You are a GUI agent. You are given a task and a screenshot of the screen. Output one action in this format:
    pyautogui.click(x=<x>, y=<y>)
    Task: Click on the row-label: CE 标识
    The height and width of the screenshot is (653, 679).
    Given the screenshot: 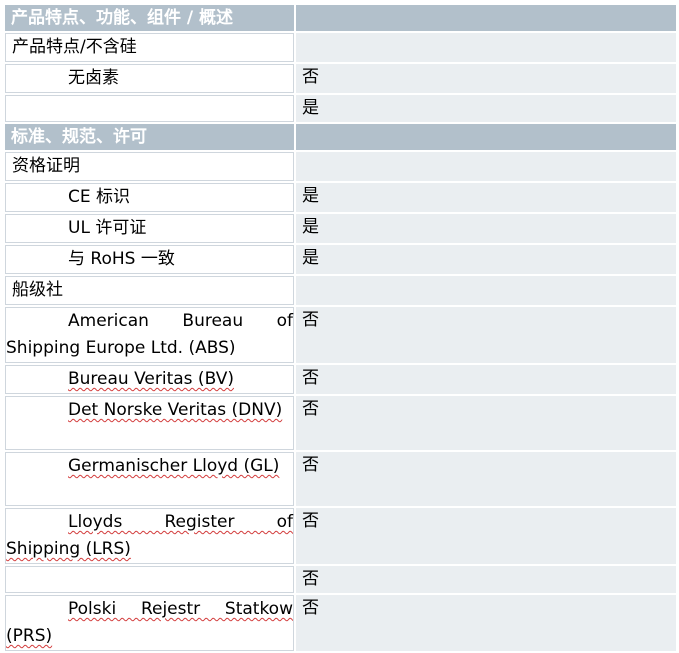 What is the action you would take?
    pyautogui.click(x=149, y=197)
    